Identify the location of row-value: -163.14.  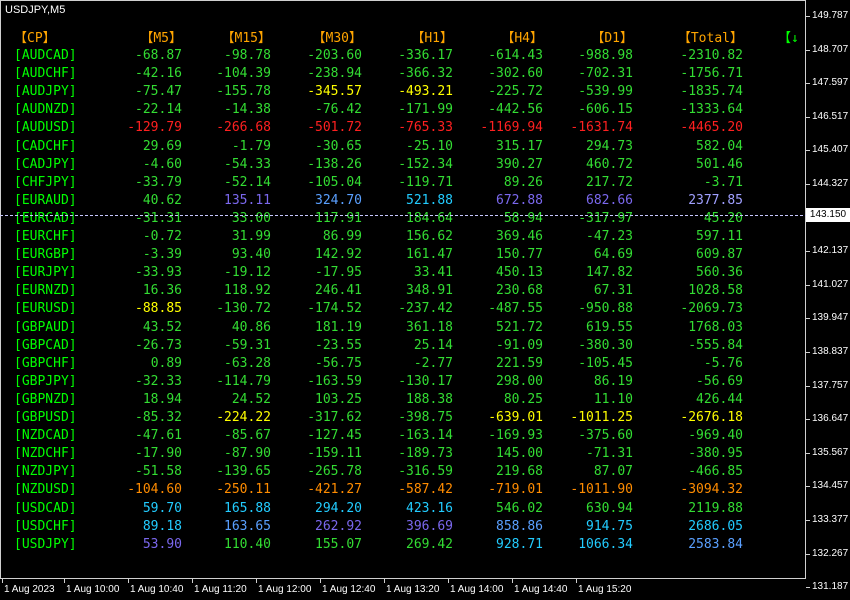
(425, 436).